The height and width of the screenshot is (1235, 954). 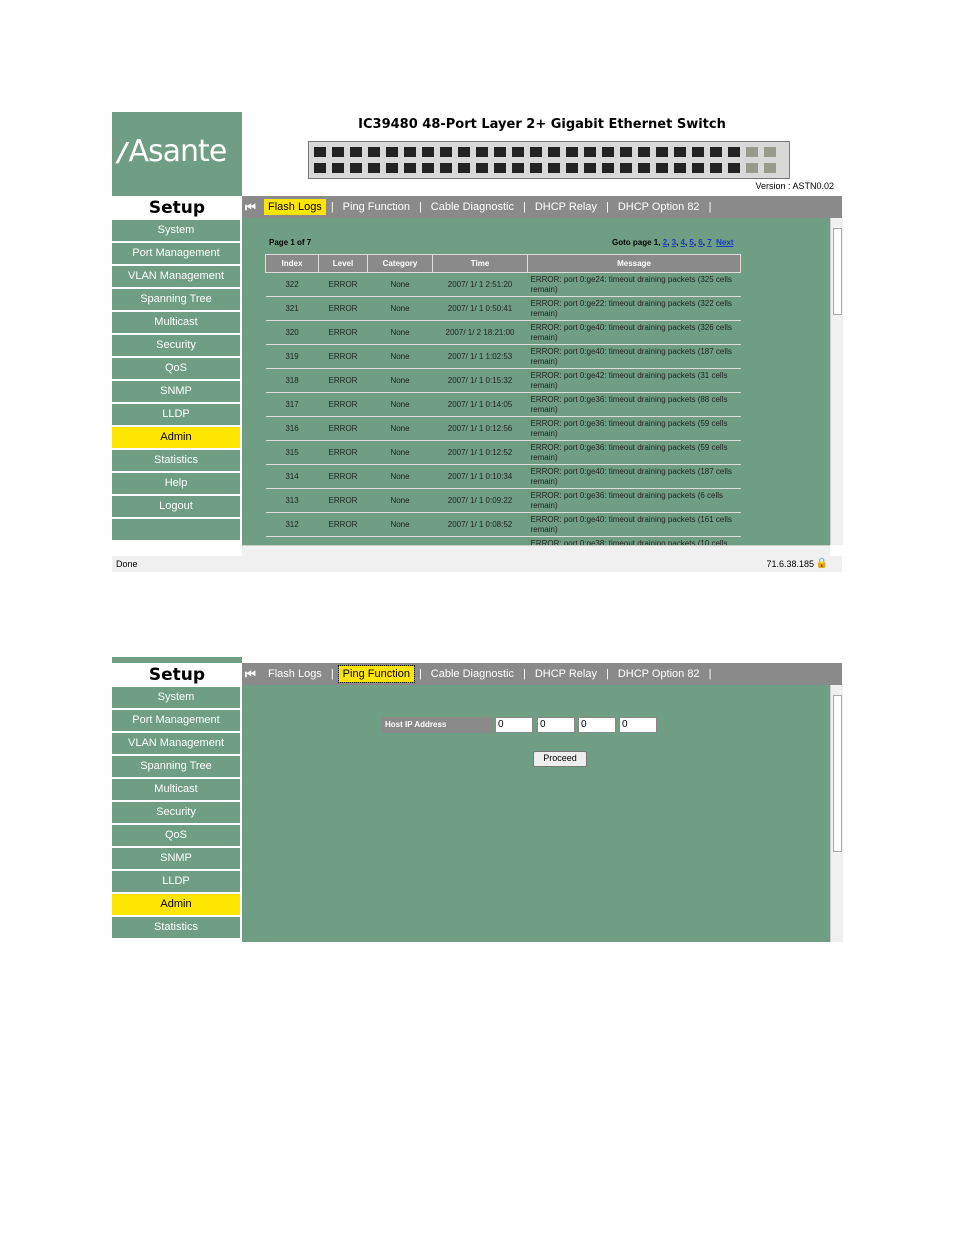 I want to click on proceed-button: Proceed, so click(x=560, y=759).